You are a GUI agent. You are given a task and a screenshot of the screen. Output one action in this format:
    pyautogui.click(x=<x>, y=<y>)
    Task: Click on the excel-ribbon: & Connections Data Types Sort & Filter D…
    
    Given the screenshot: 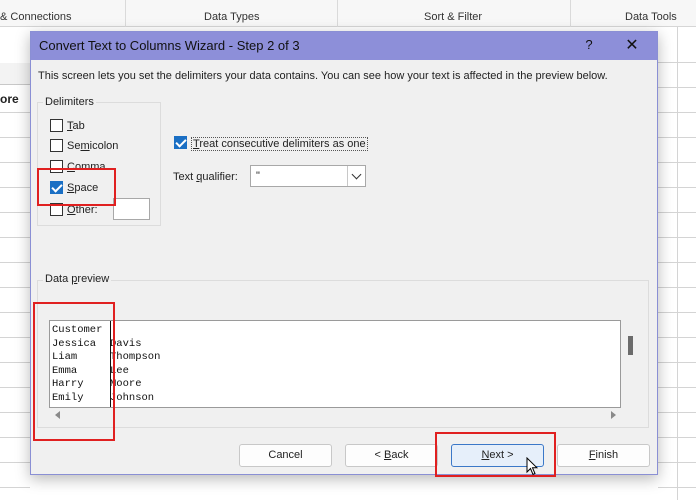 What is the action you would take?
    pyautogui.click(x=348, y=13)
    